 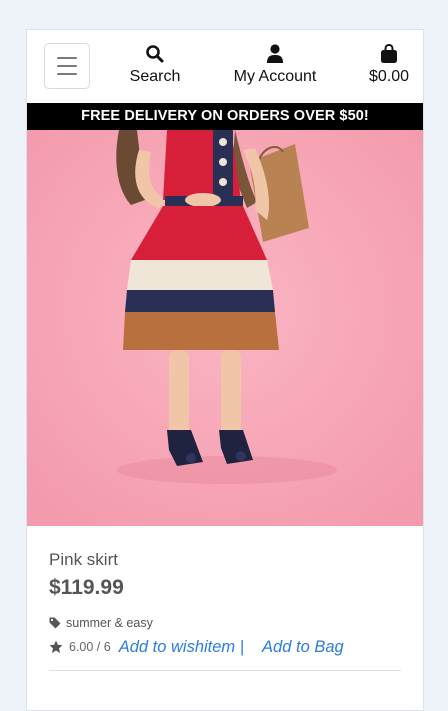 I want to click on product-name: Pink skirt, so click(x=83, y=559).